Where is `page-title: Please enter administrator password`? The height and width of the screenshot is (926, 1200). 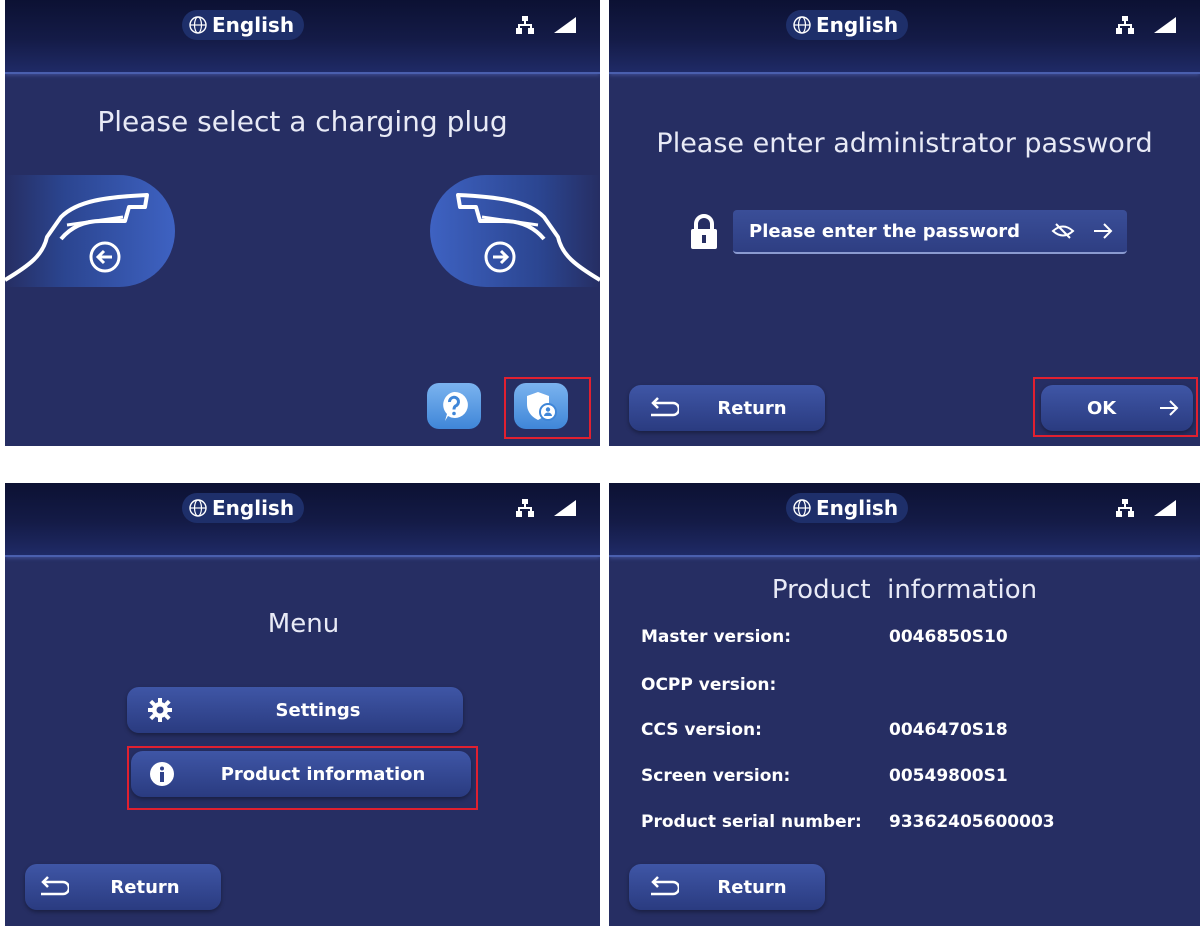 page-title: Please enter administrator password is located at coordinates (904, 143).